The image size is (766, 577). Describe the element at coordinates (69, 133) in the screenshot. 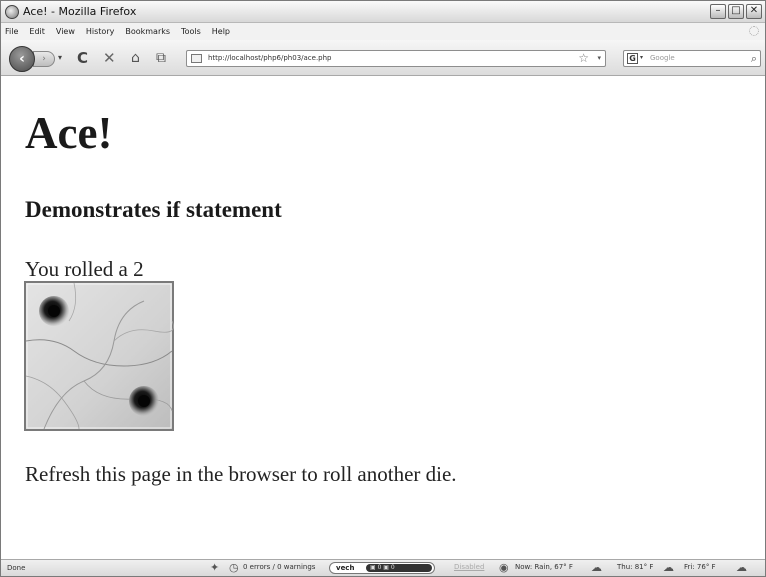

I see `page-title: Ace!` at that location.